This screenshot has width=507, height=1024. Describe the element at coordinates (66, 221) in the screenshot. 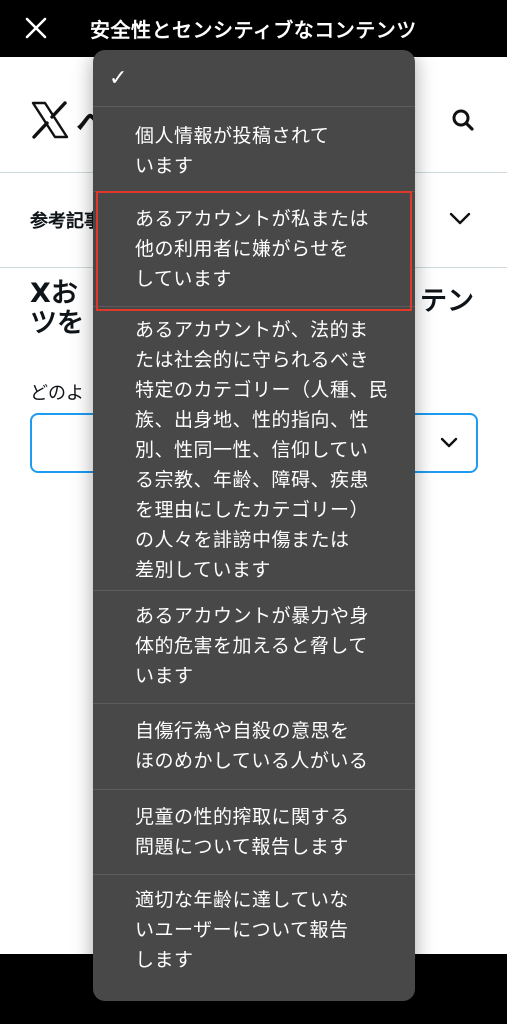

I see `reference-articles-label: 参考記事` at that location.